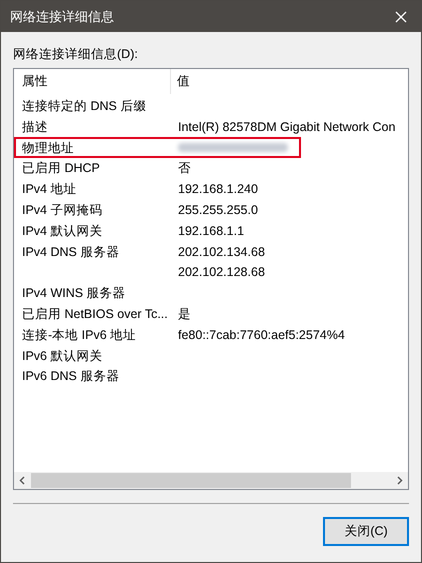 This screenshot has height=563, width=422. Describe the element at coordinates (84, 107) in the screenshot. I see `property-cell-text: 连接特定的 DNS 后缀` at that location.